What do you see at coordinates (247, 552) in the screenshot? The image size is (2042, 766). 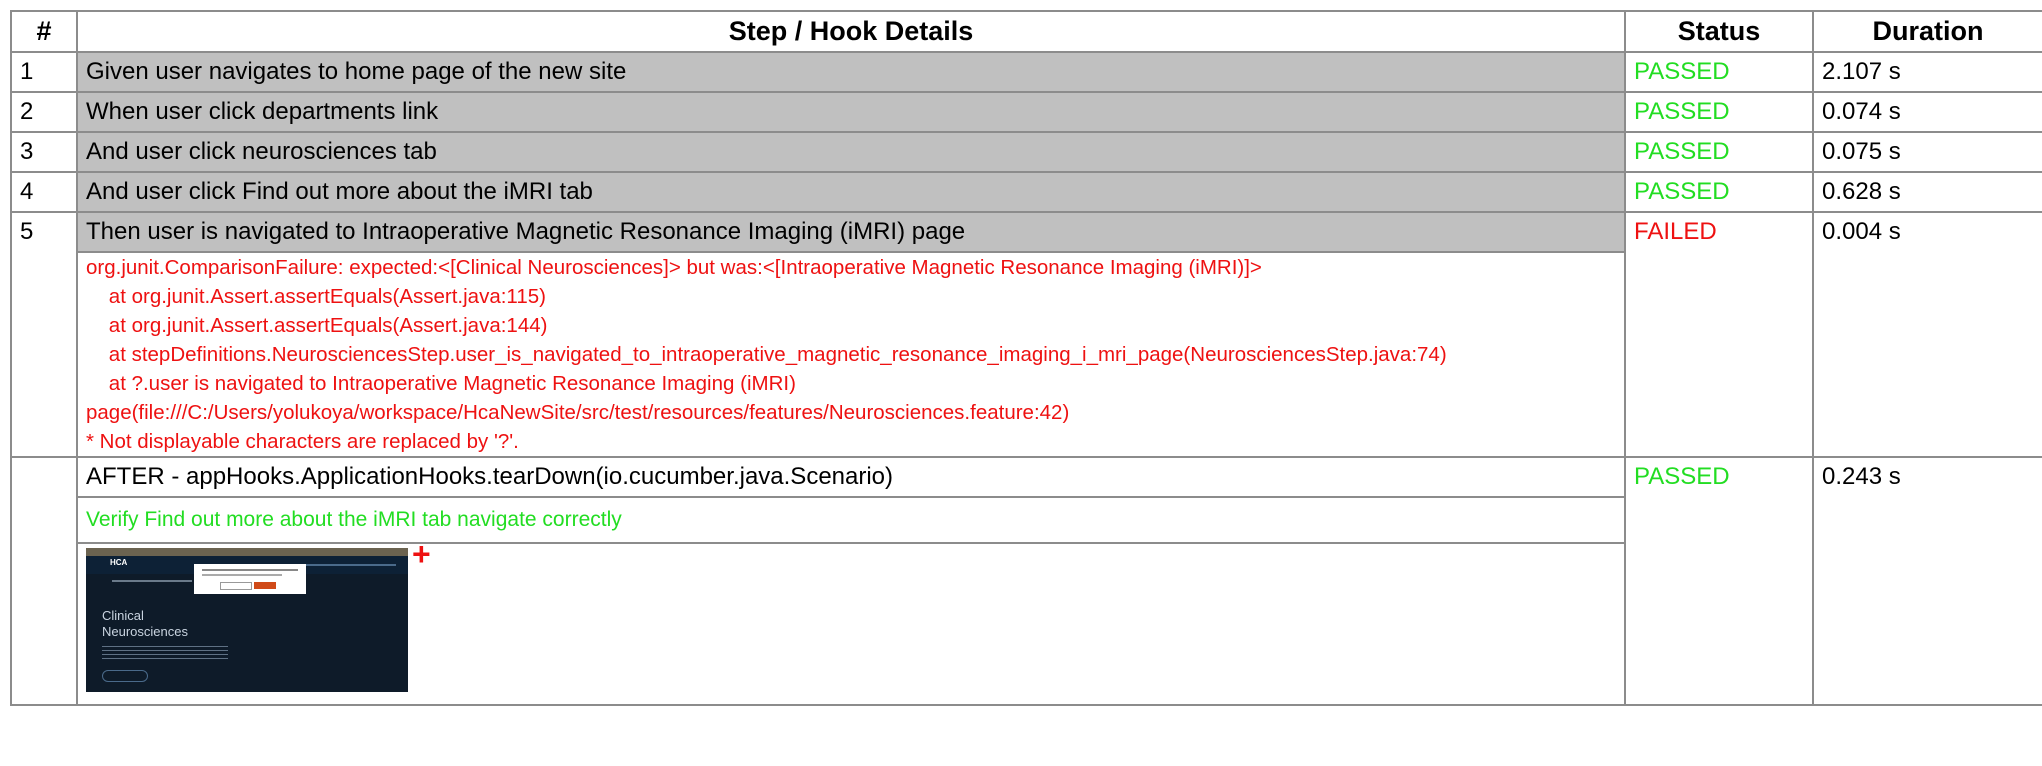 I see `thumb-topbar` at bounding box center [247, 552].